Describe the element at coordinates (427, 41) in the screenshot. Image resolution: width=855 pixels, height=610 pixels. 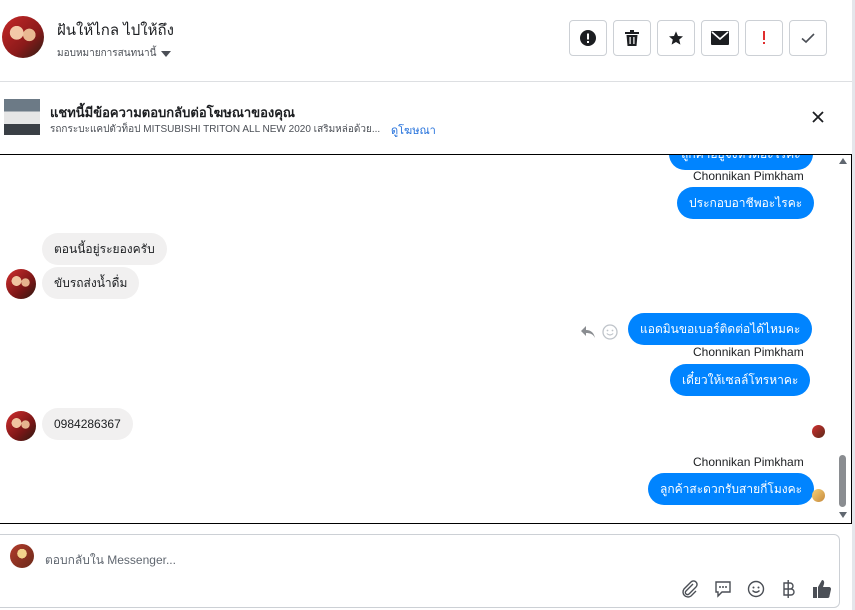
I see `conversation-header: ฝันให้ไกล ไปให้ถึง มอบหมายการสนทนานี้` at that location.